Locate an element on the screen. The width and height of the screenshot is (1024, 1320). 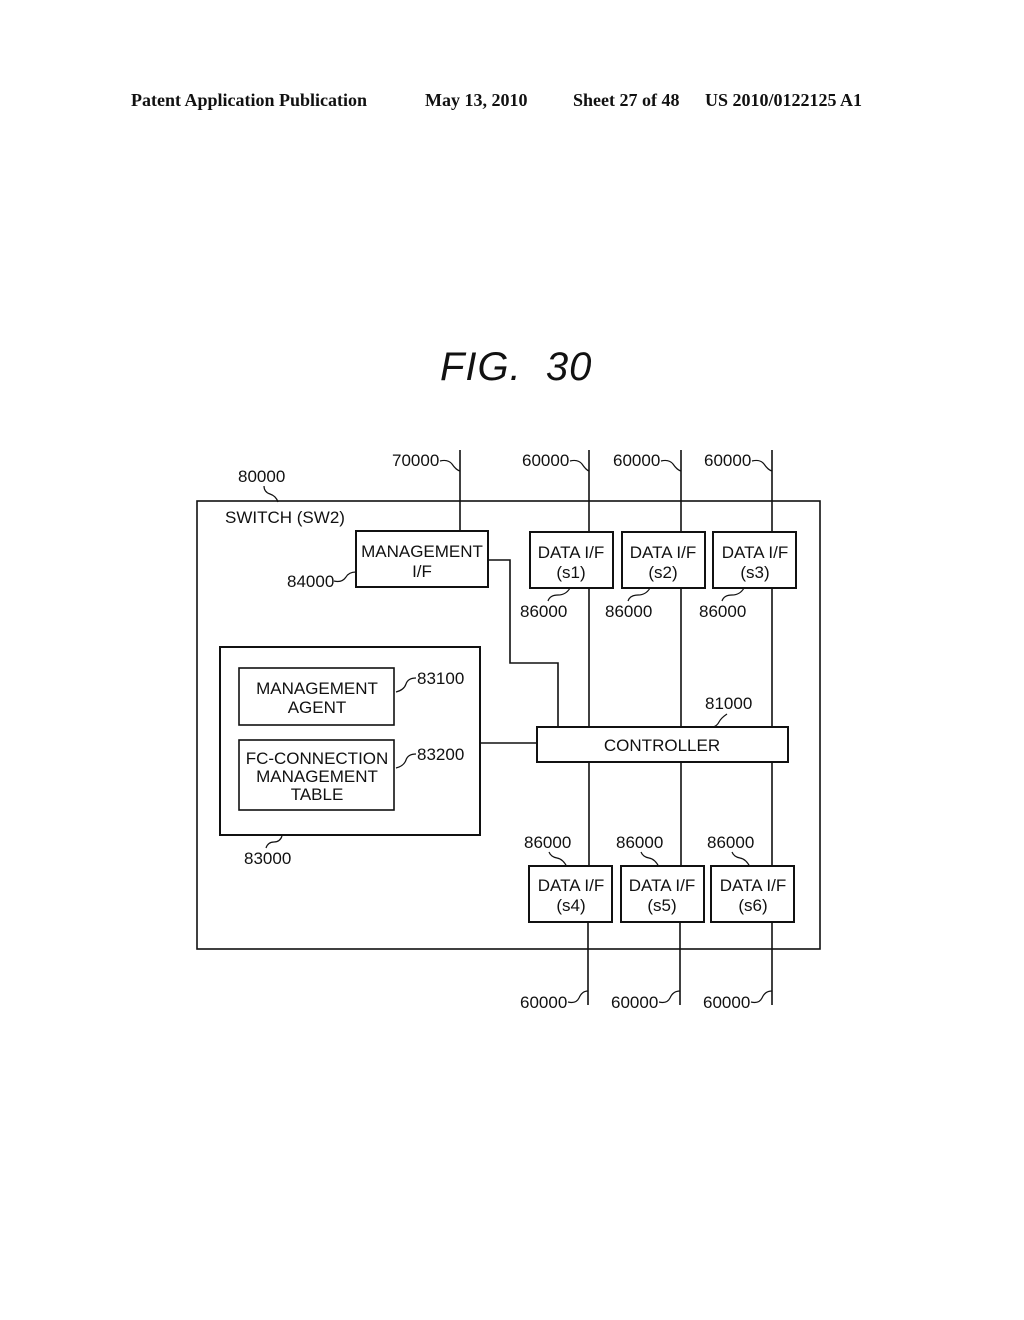
network-ref-s1: 60000 is located at coordinates (545, 460).